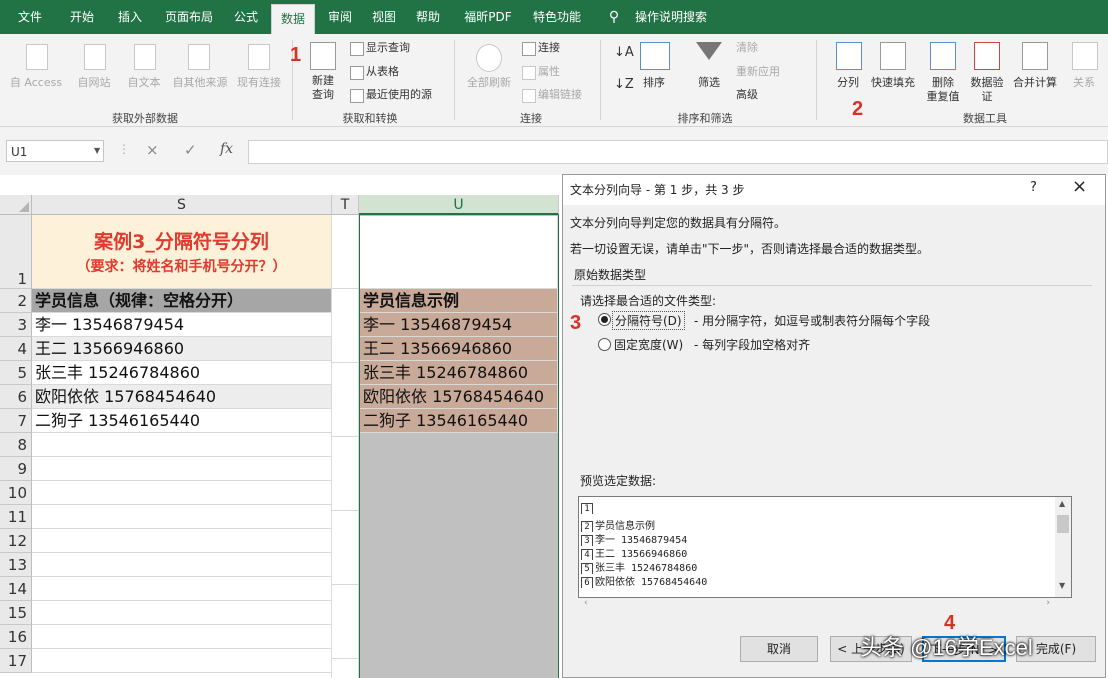 The height and width of the screenshot is (678, 1108). Describe the element at coordinates (382, 72) in the screenshot. I see `from-table-button: 从表格` at that location.